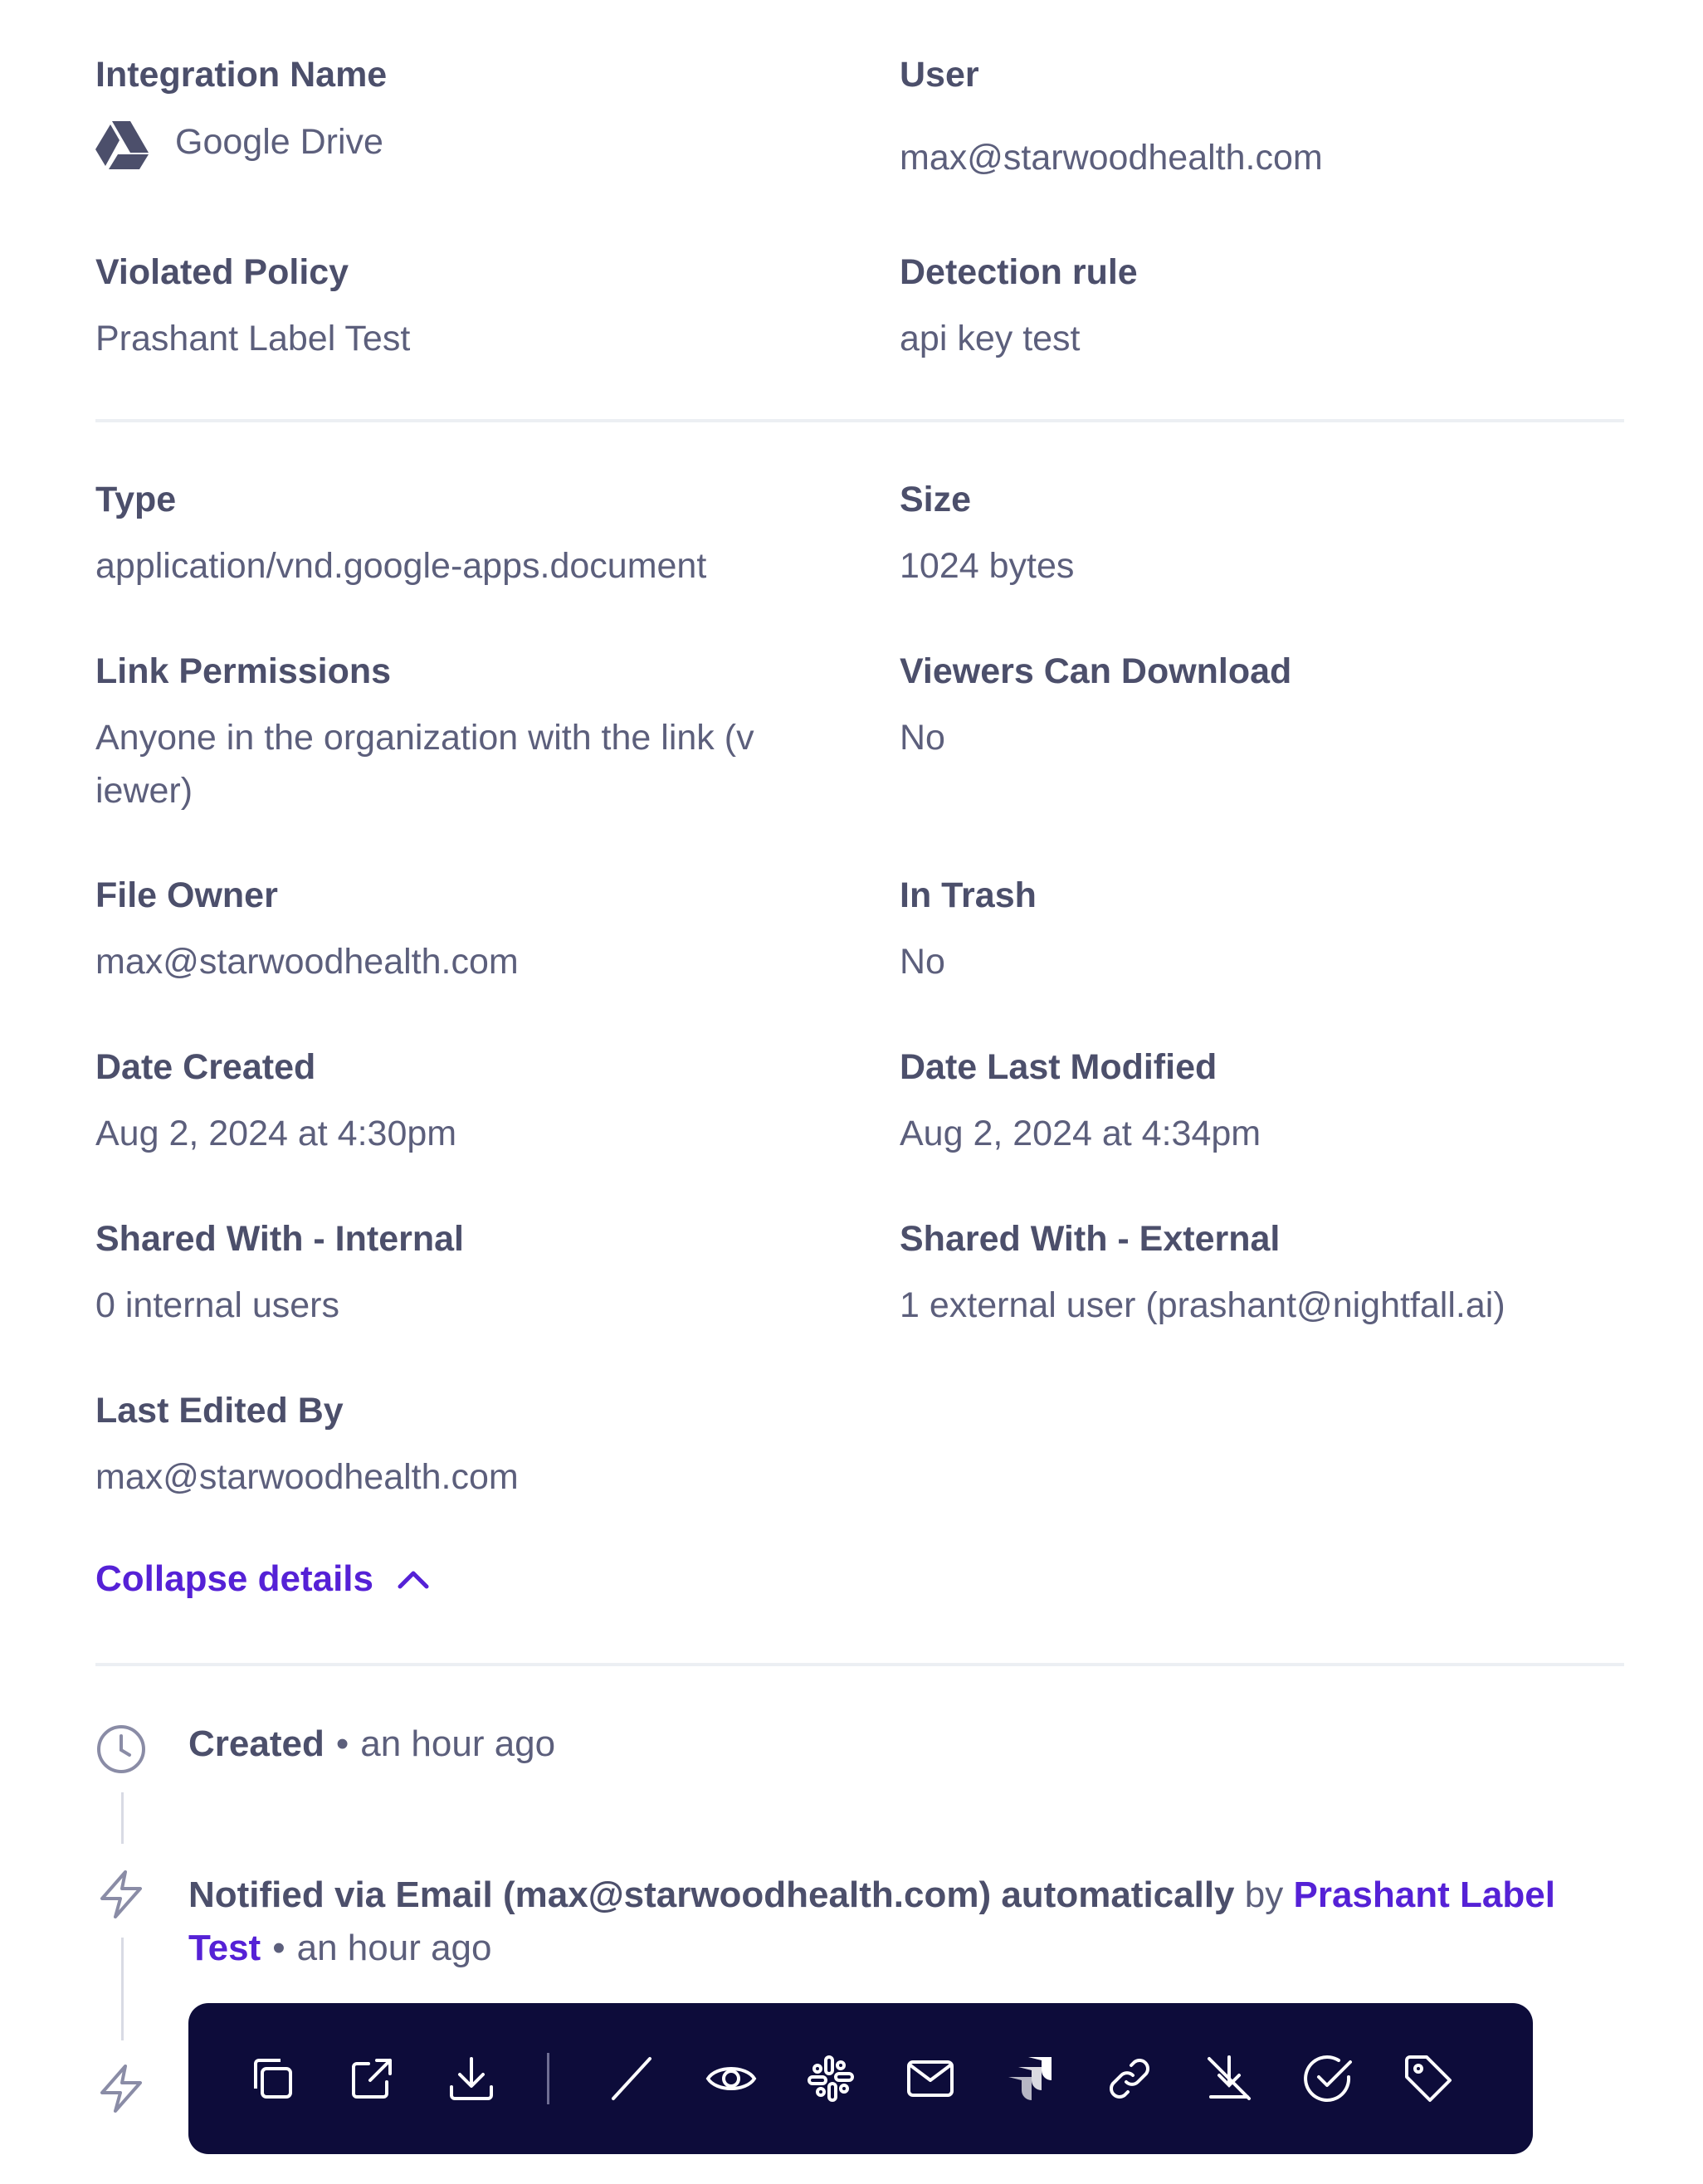  Describe the element at coordinates (122, 145) in the screenshot. I see `google-drive-icon` at that location.